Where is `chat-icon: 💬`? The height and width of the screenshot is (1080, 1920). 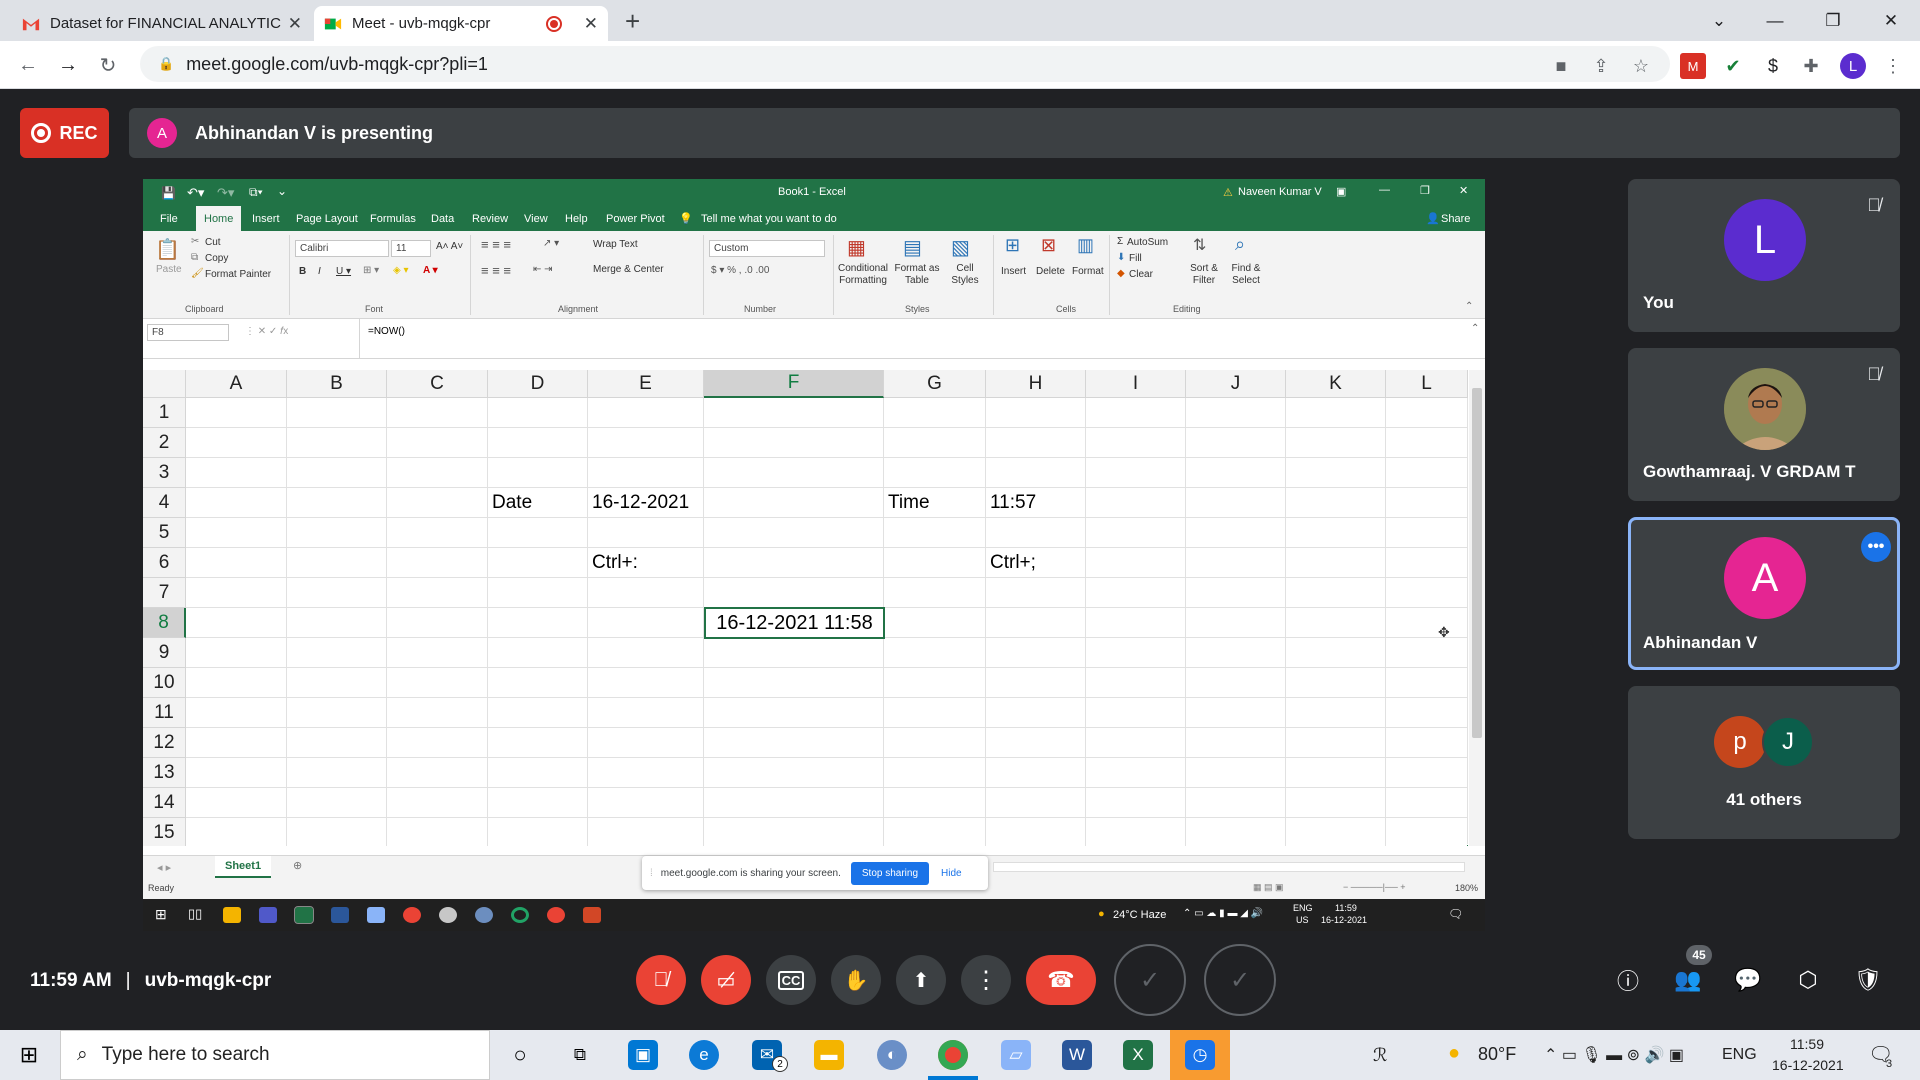
chat-icon: 💬 is located at coordinates (1748, 980).